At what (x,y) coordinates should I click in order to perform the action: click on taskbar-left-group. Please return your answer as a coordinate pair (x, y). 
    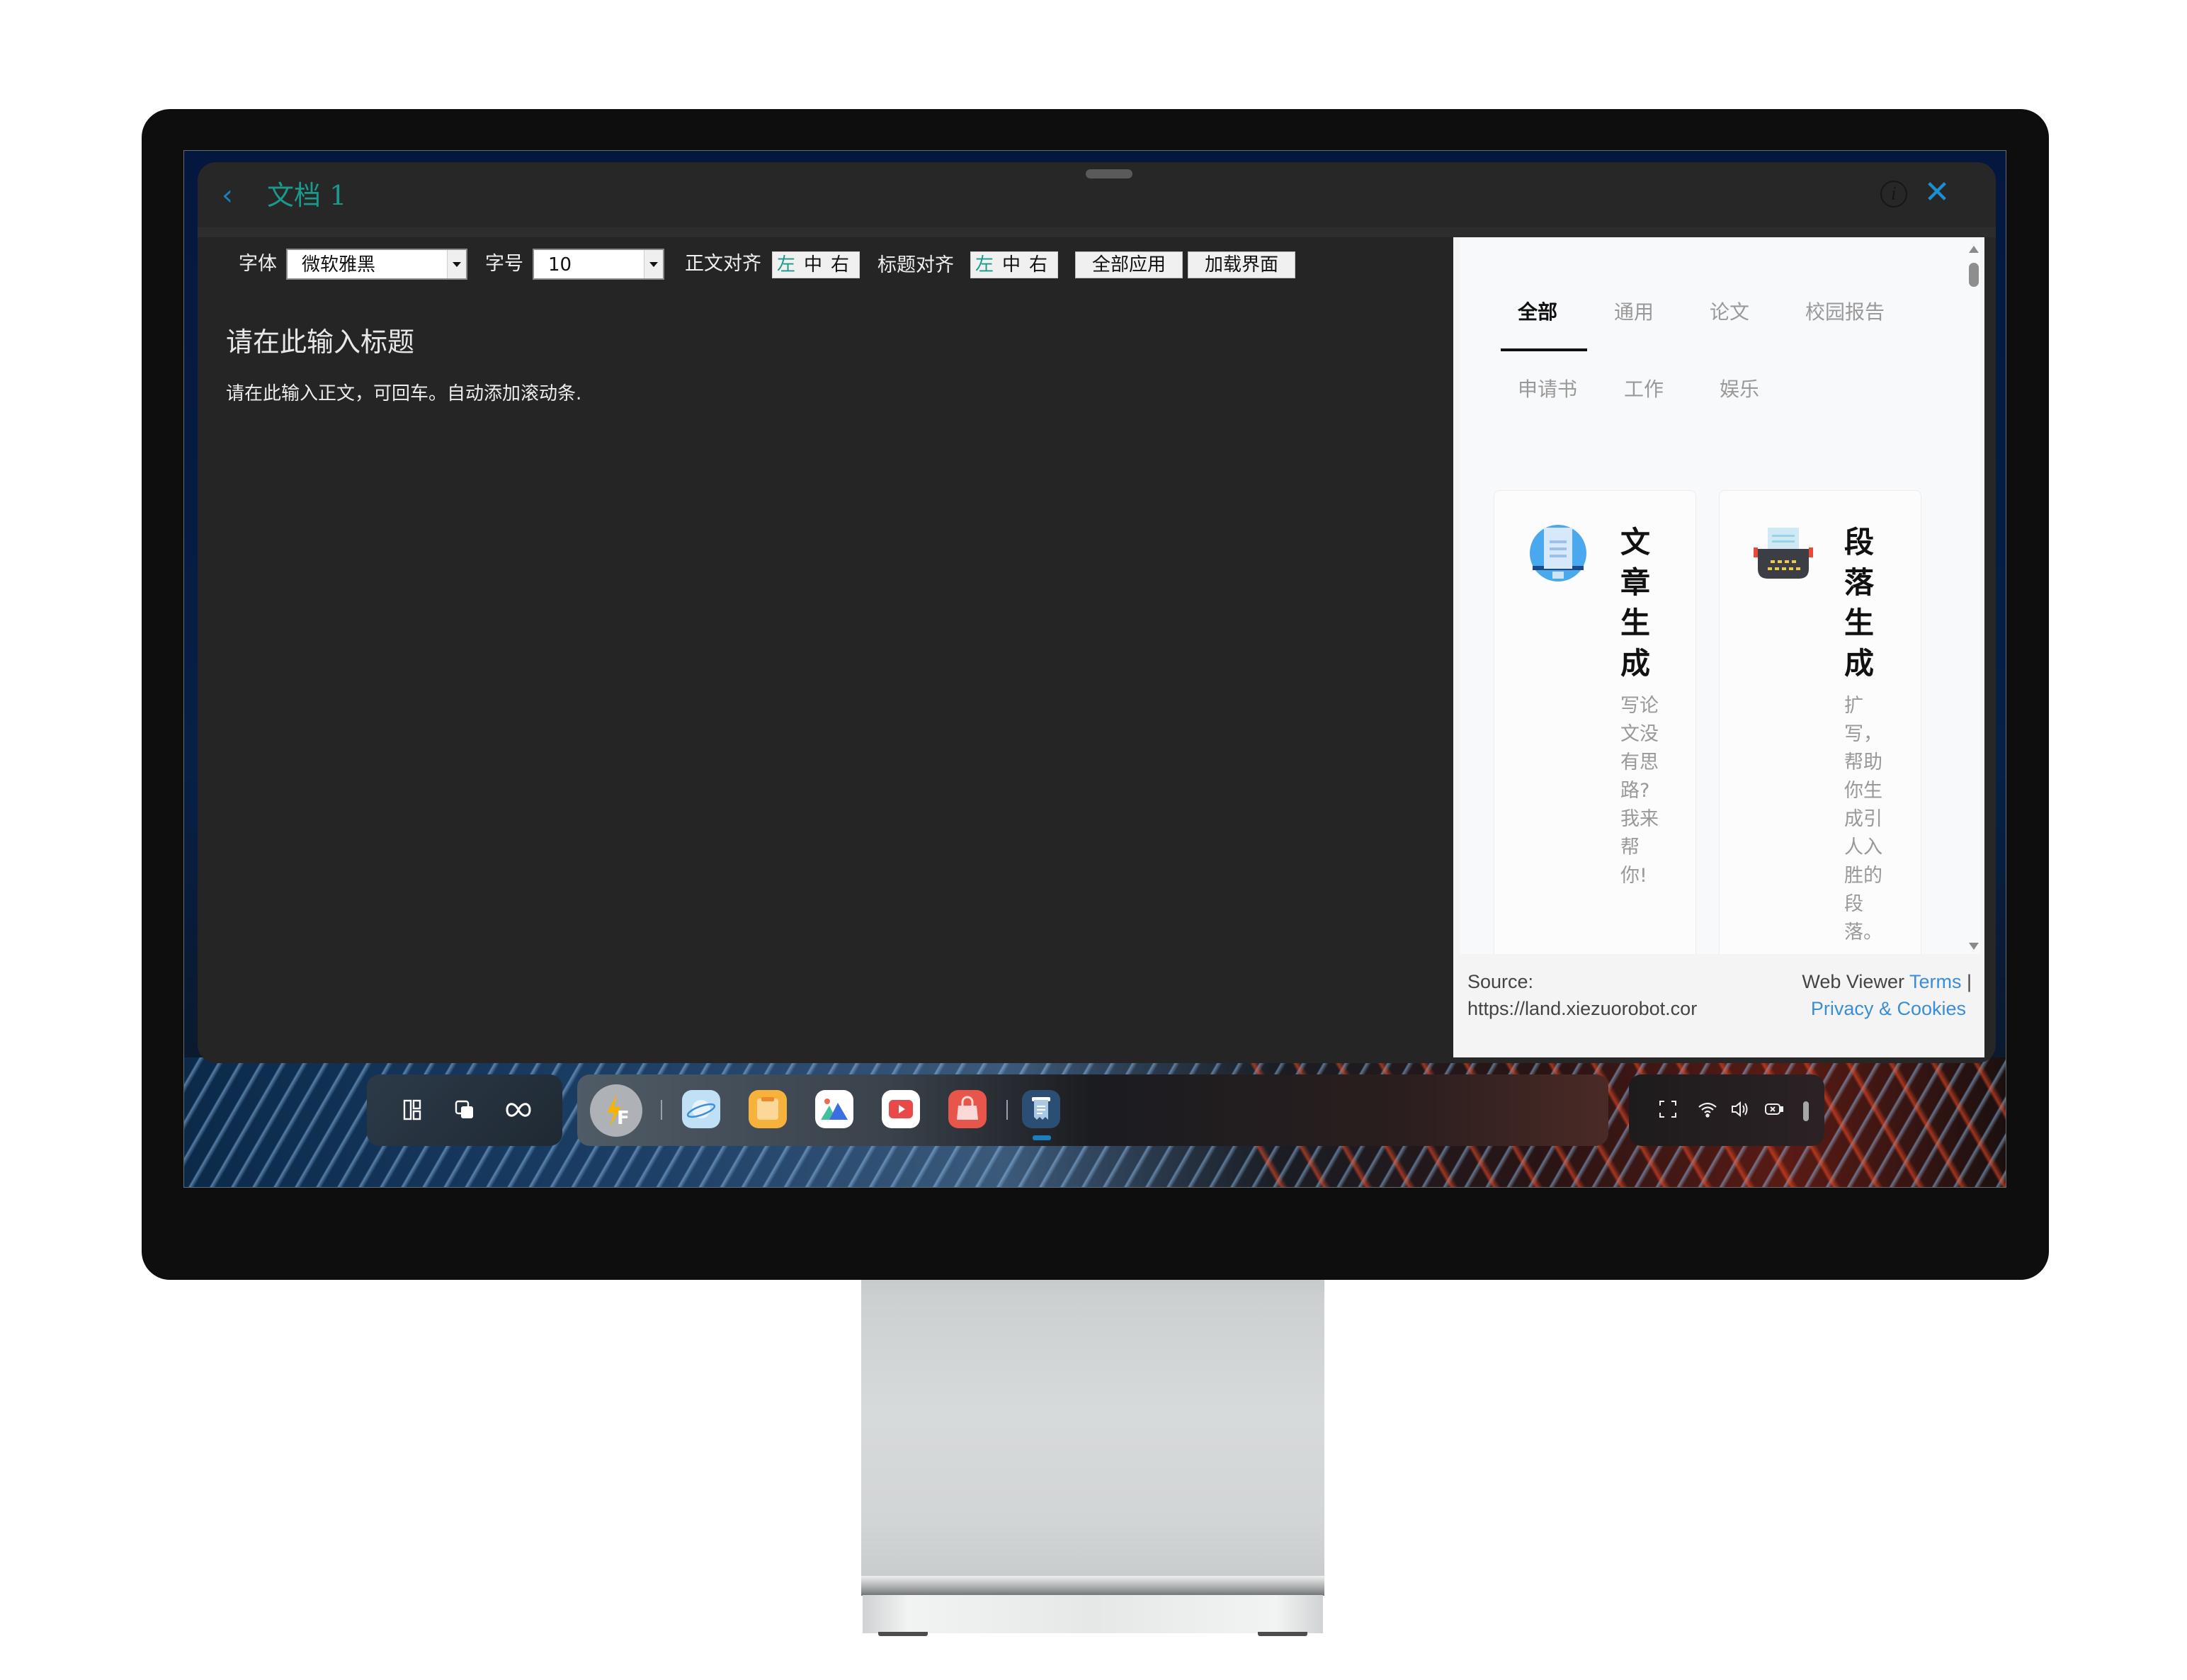
    Looking at the image, I should click on (464, 1110).